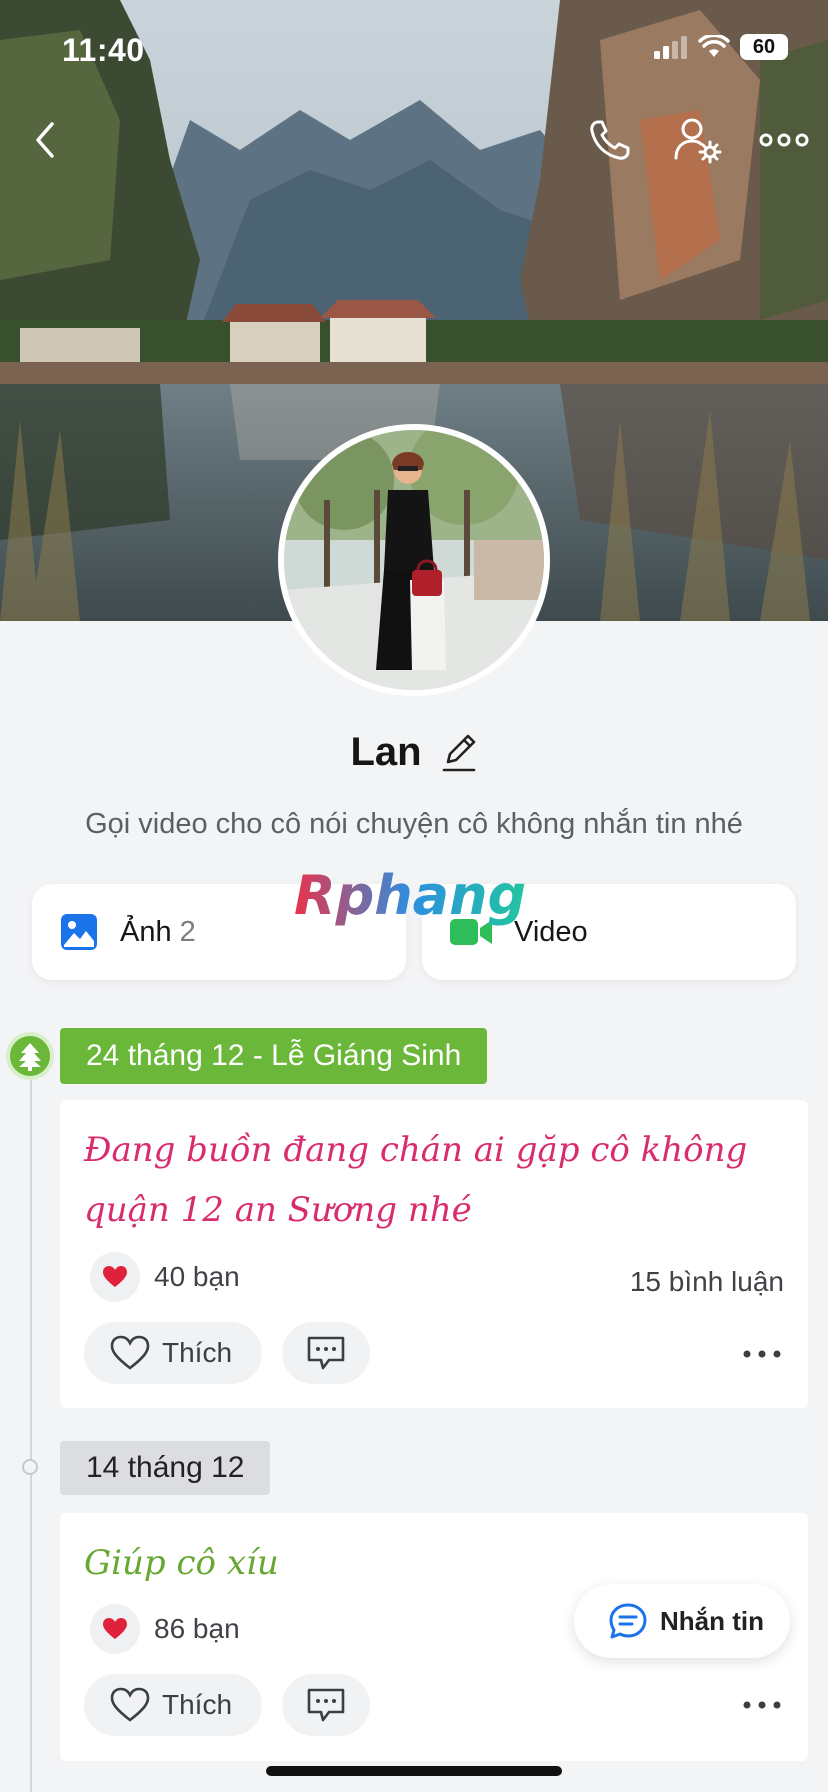  What do you see at coordinates (197, 1628) in the screenshot?
I see `reaction-count: 86 bạn` at bounding box center [197, 1628].